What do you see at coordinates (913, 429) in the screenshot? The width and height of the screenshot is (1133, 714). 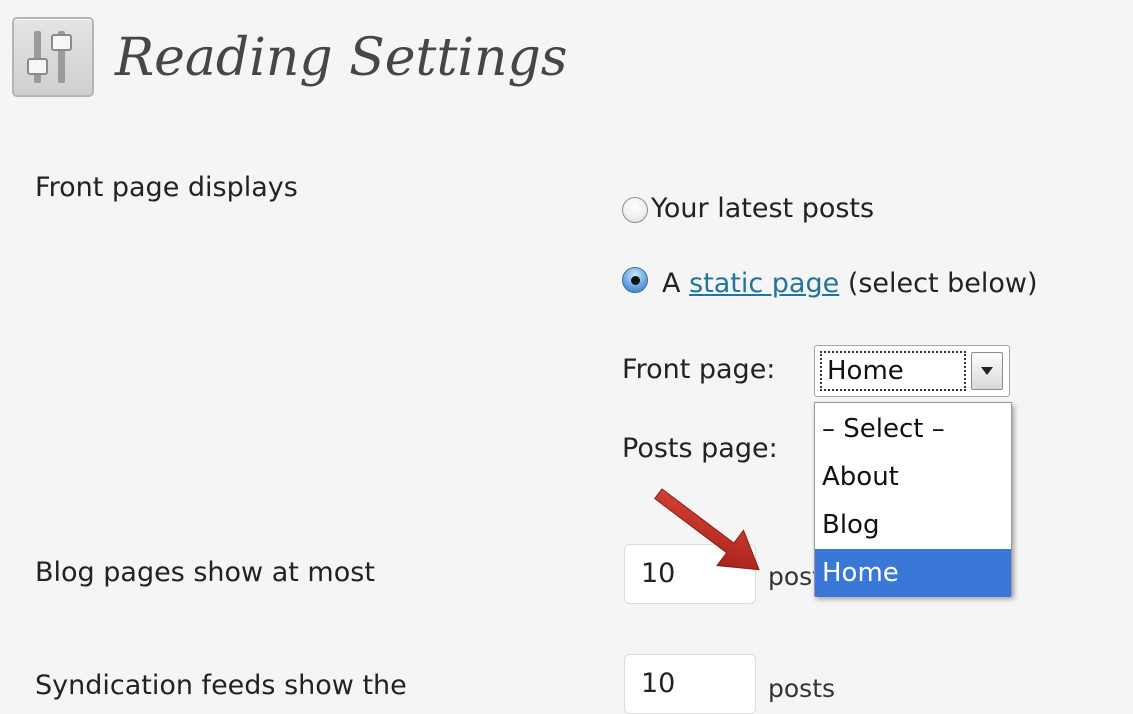 I see `dropdown-option-select: – Select –` at bounding box center [913, 429].